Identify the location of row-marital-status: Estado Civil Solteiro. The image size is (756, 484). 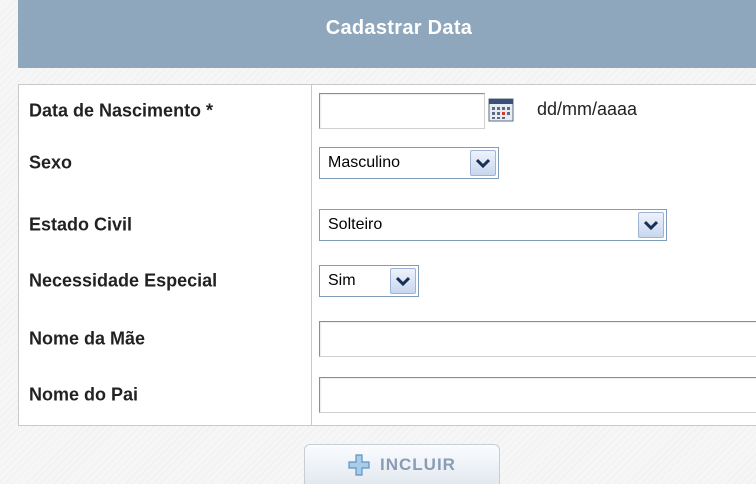
(387, 225).